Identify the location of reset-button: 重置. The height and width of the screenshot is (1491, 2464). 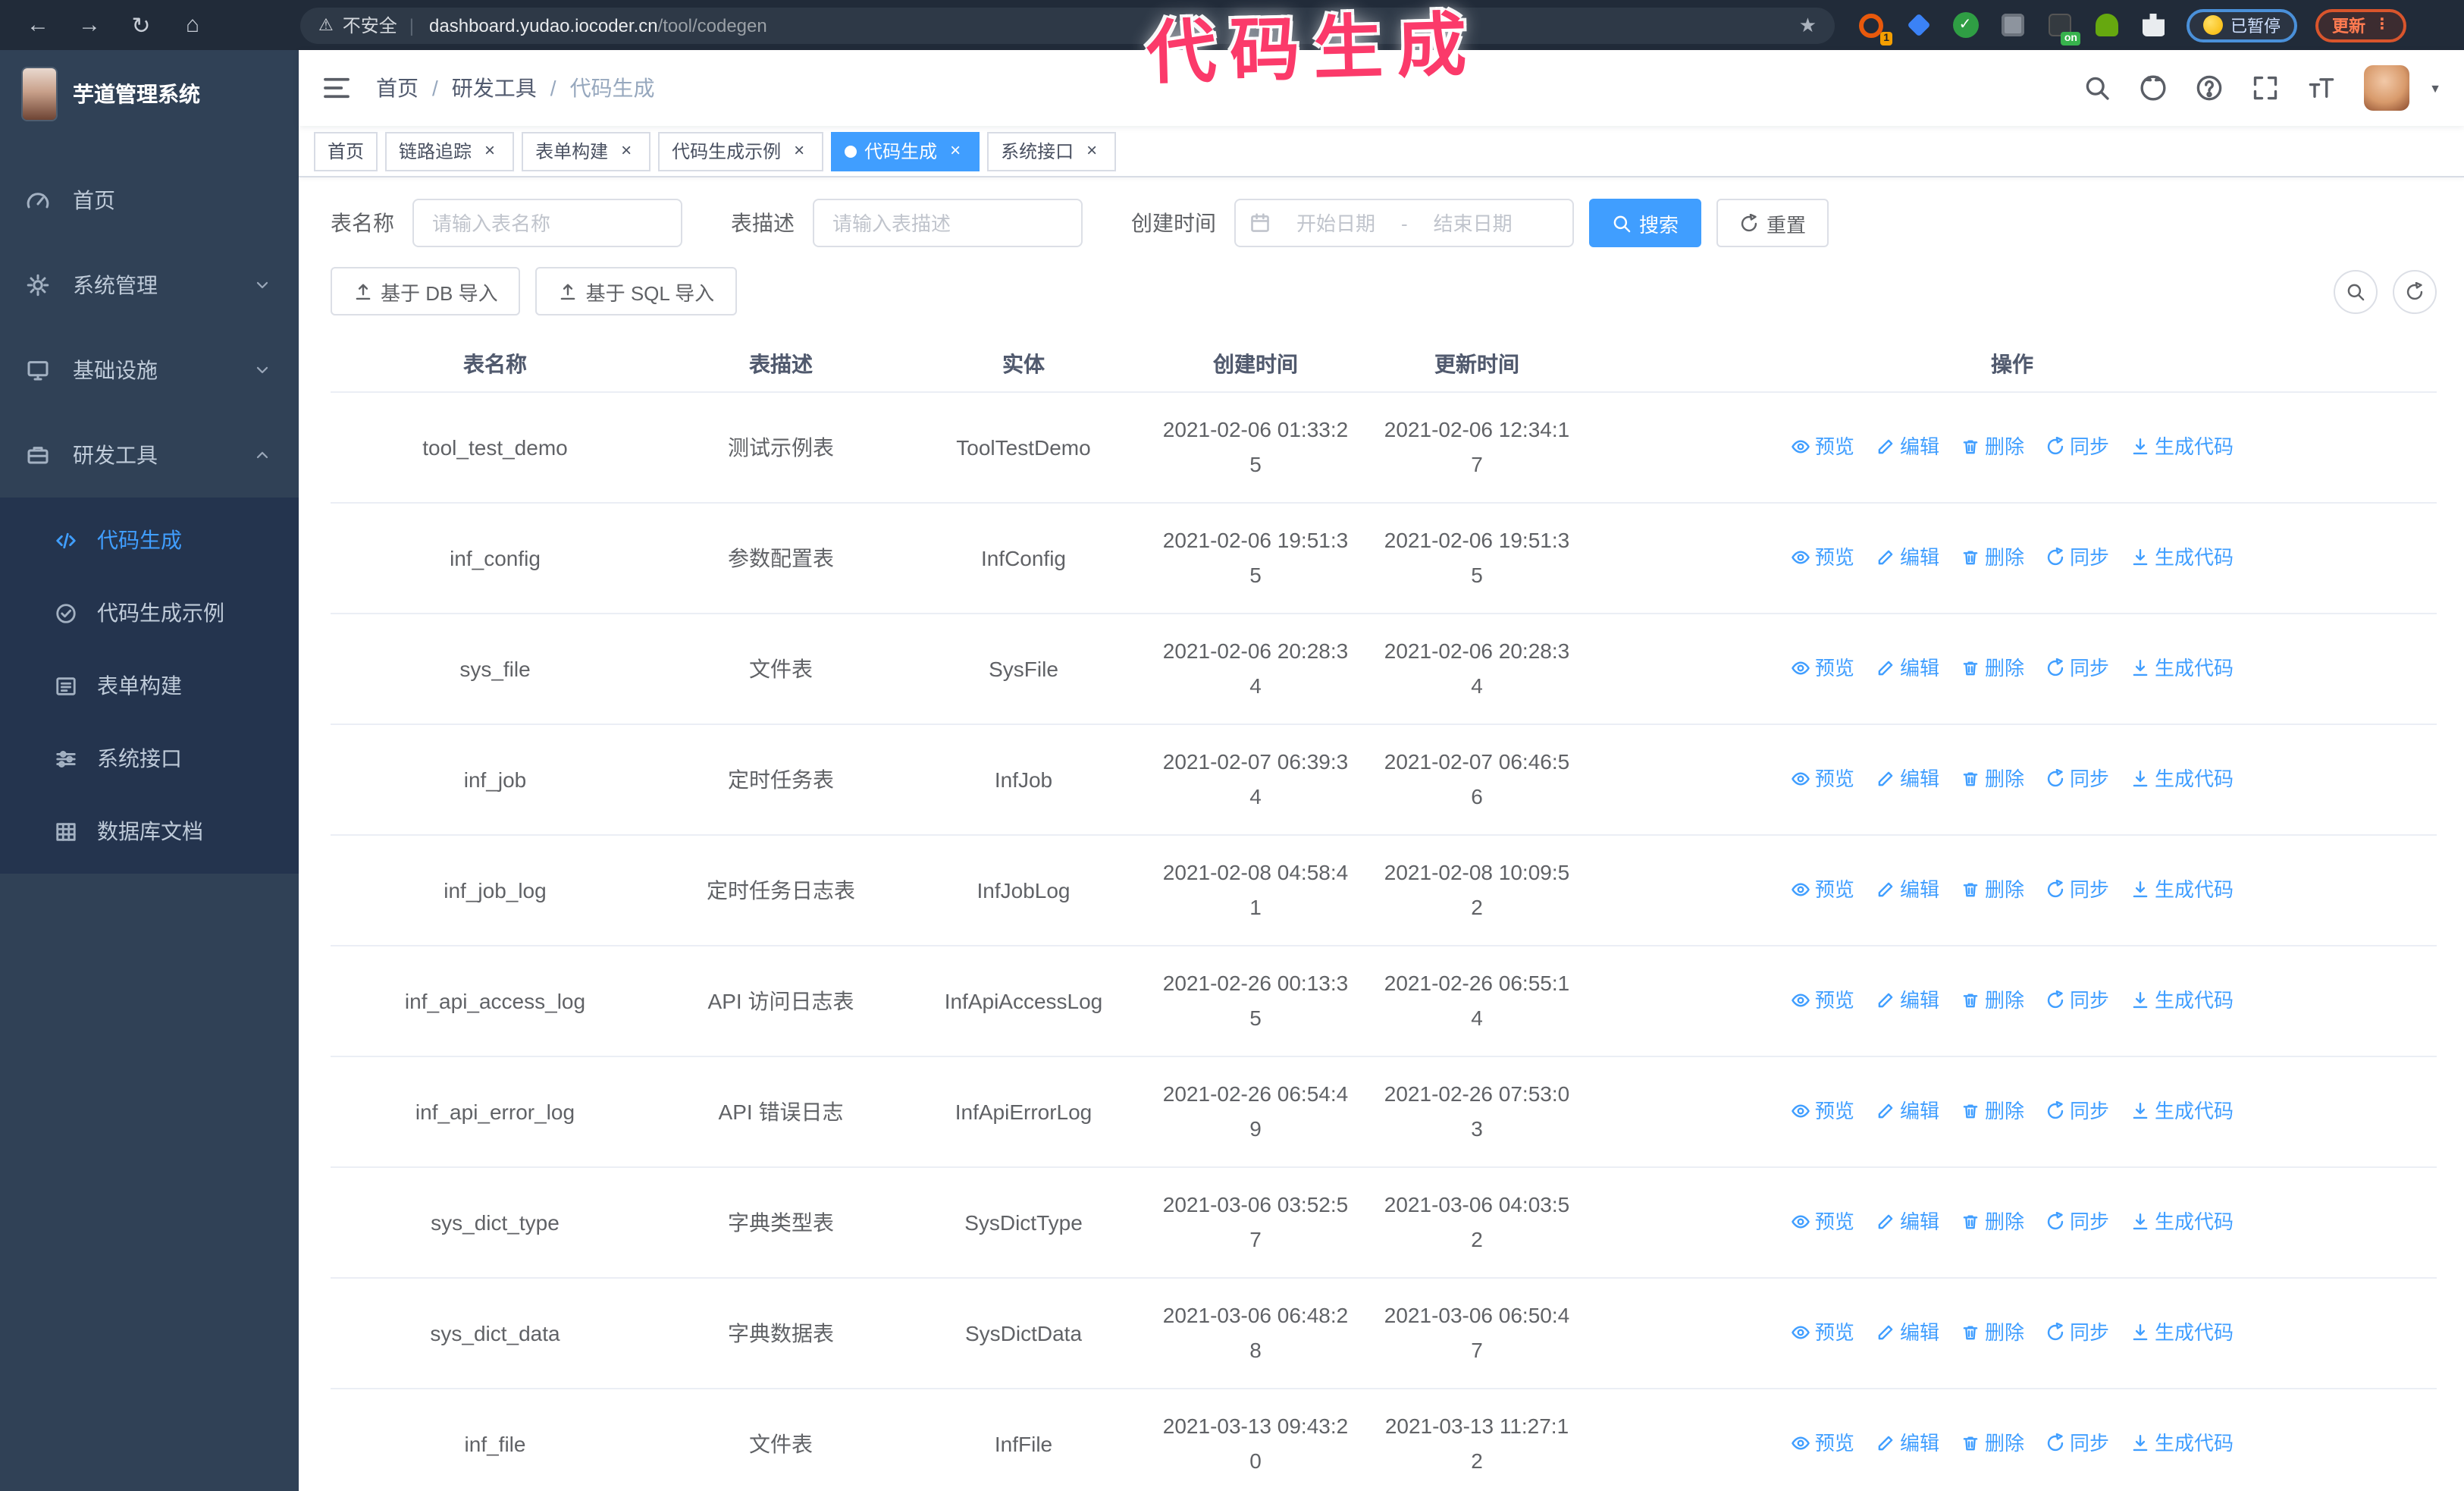
(1772, 223).